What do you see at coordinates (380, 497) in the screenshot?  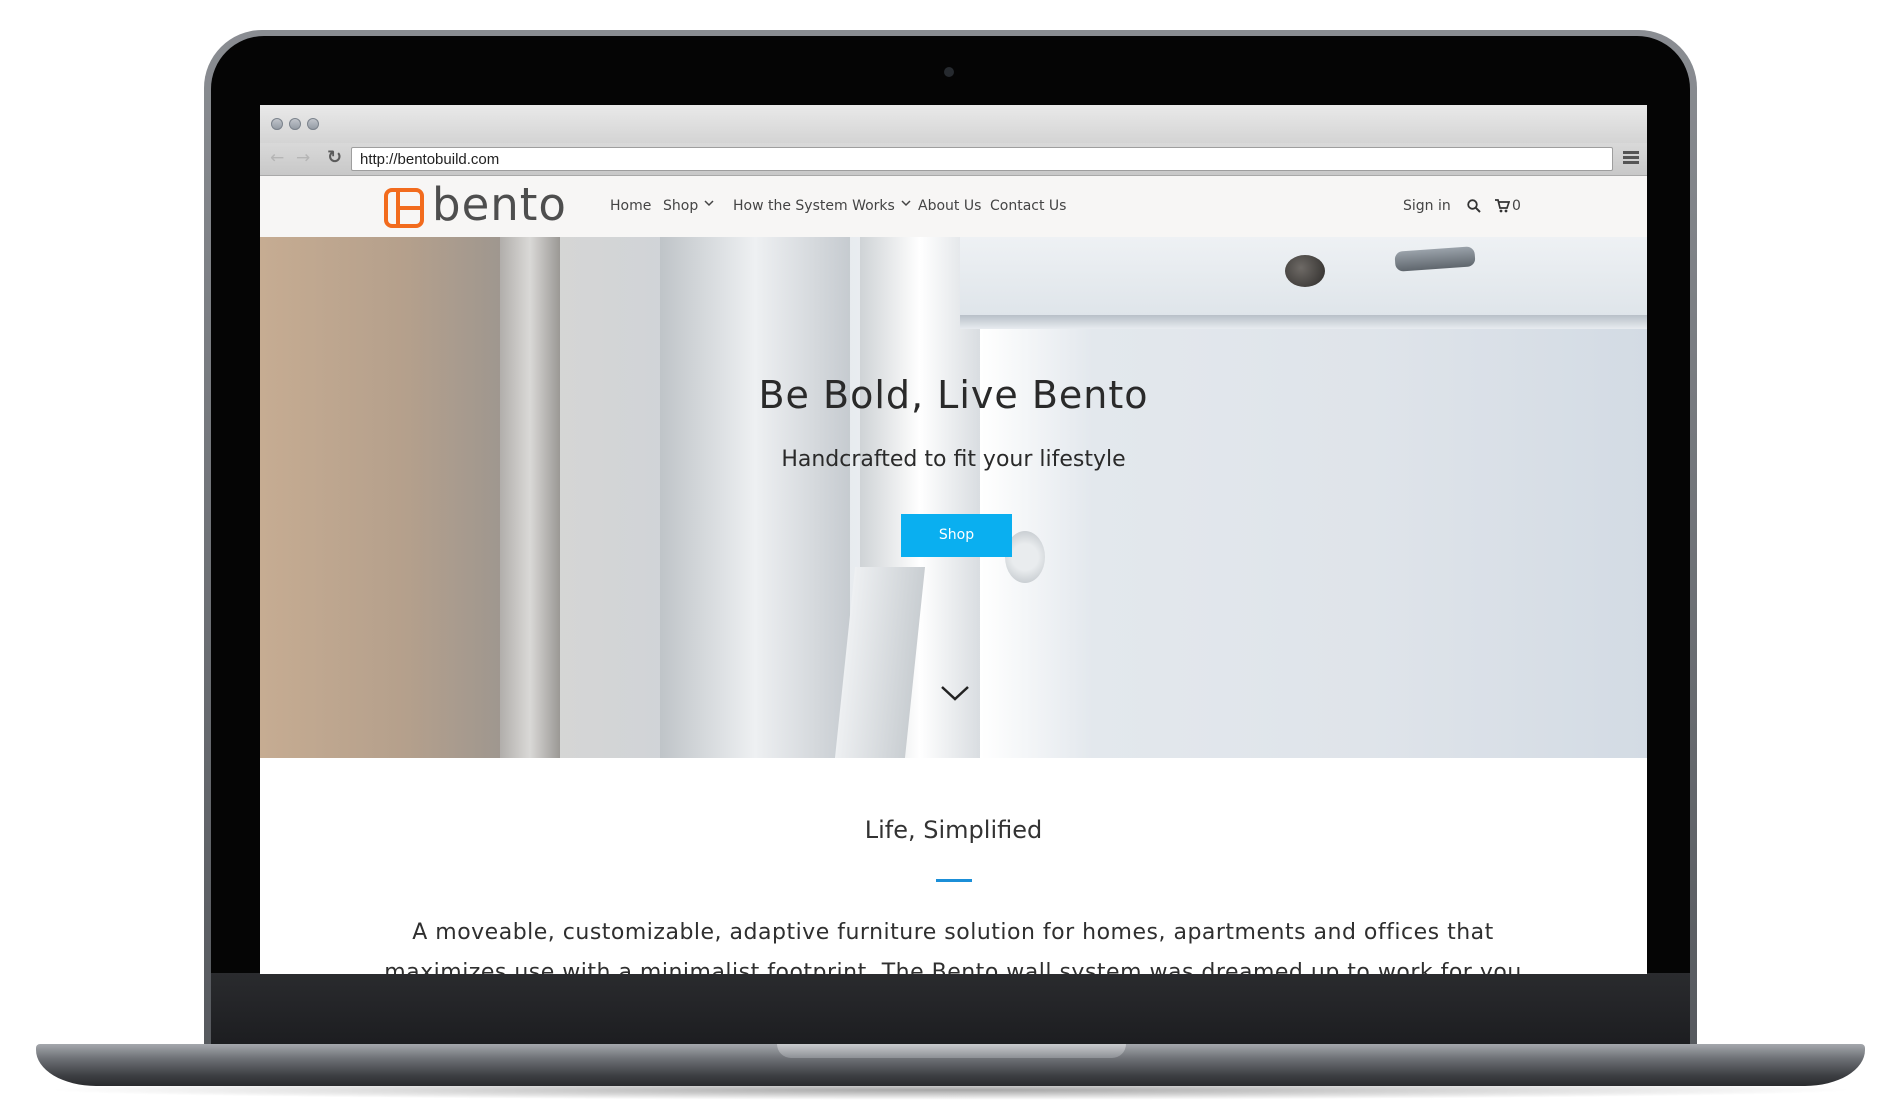 I see `hero-background-wall` at bounding box center [380, 497].